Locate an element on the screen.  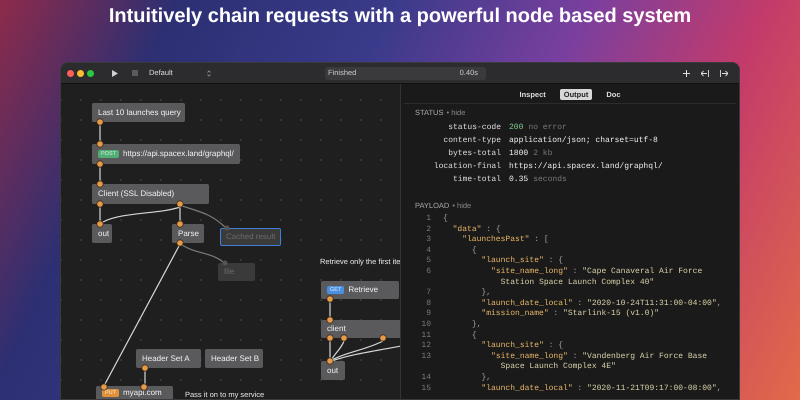
line-number: 2 is located at coordinates (428, 230).